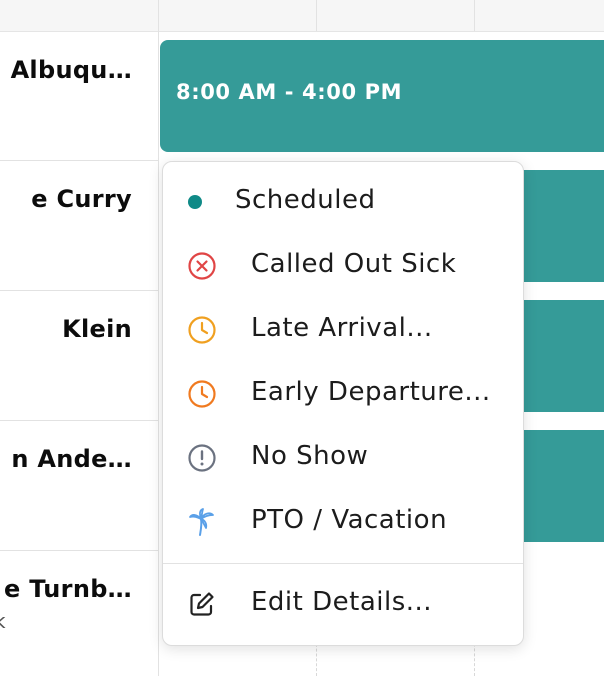 Image resolution: width=604 pixels, height=676 pixels. Describe the element at coordinates (202, 604) in the screenshot. I see `edit-icon` at that location.